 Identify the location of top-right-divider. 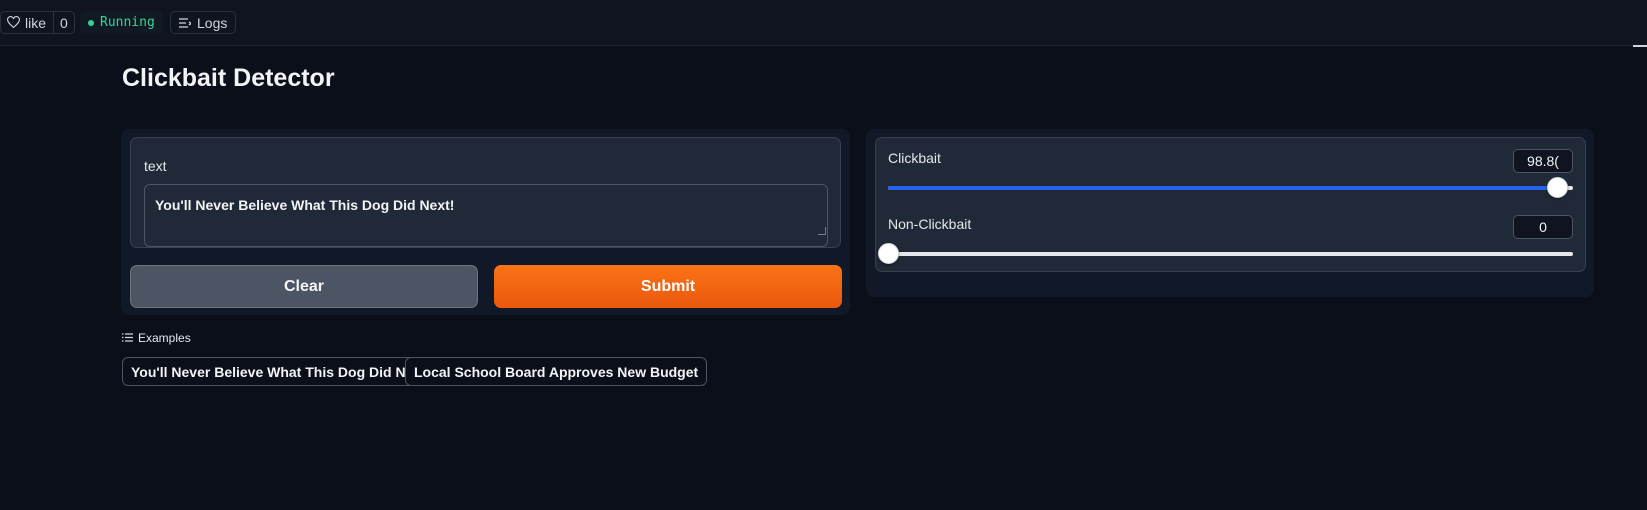
(1640, 46).